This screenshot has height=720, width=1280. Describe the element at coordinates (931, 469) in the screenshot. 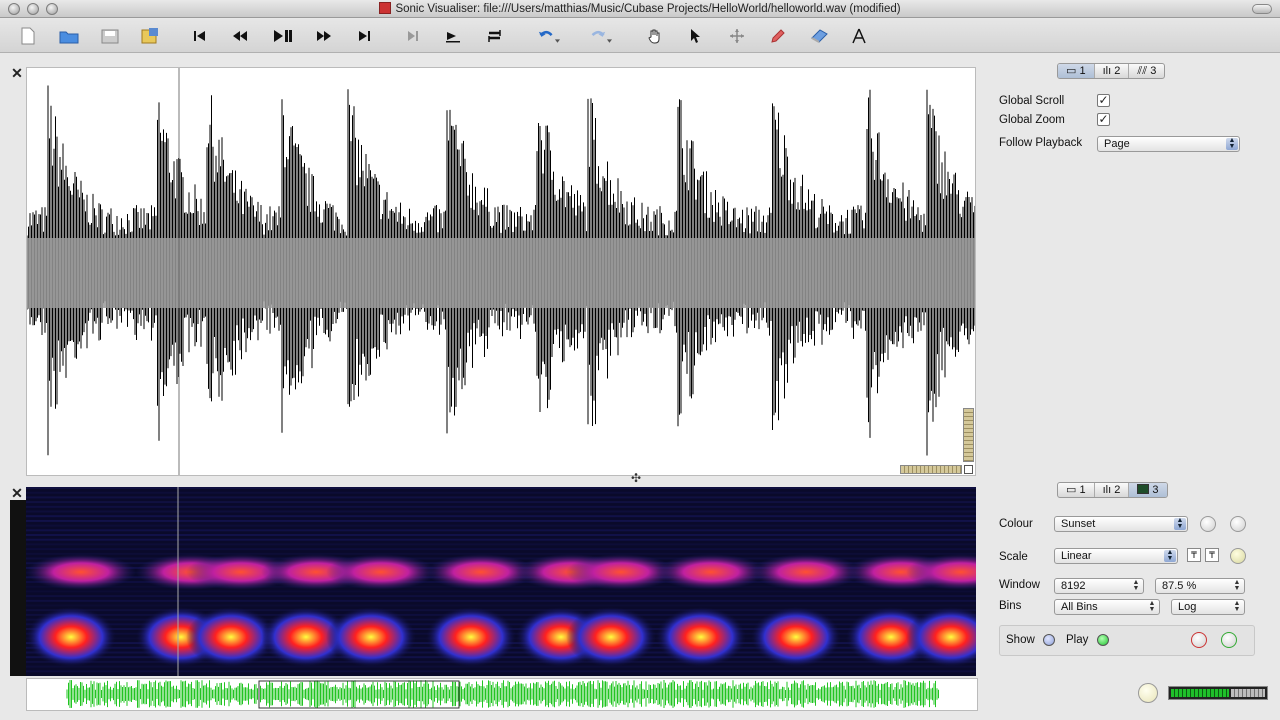

I see `horizontal-zoom-thumbwheel` at that location.